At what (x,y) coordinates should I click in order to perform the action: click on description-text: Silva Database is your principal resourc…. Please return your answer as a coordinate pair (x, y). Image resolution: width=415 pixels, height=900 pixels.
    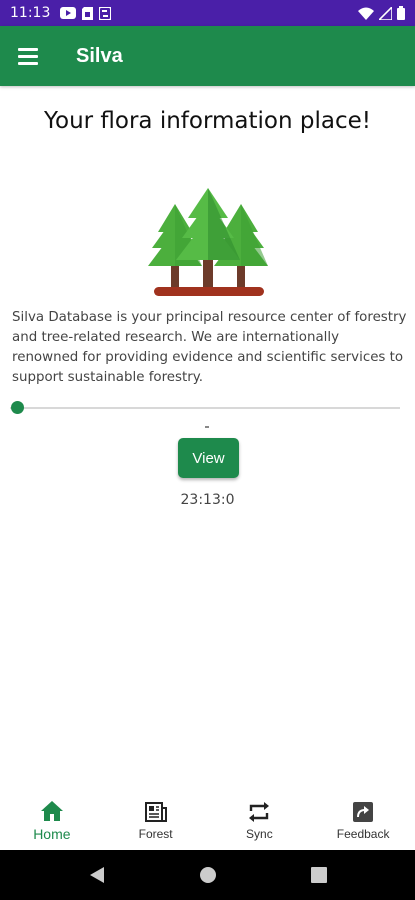
    Looking at the image, I should click on (209, 347).